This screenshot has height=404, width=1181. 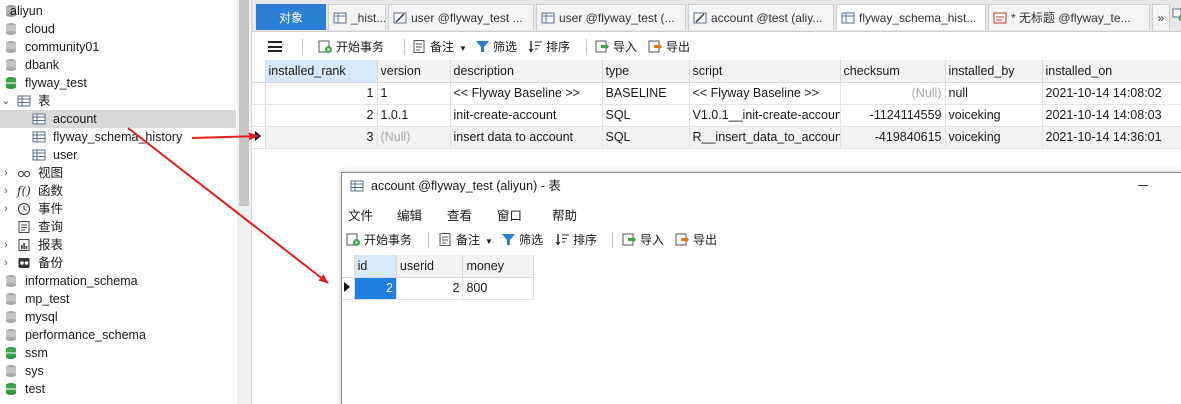 I want to click on cell-description: insert data to account, so click(x=526, y=137).